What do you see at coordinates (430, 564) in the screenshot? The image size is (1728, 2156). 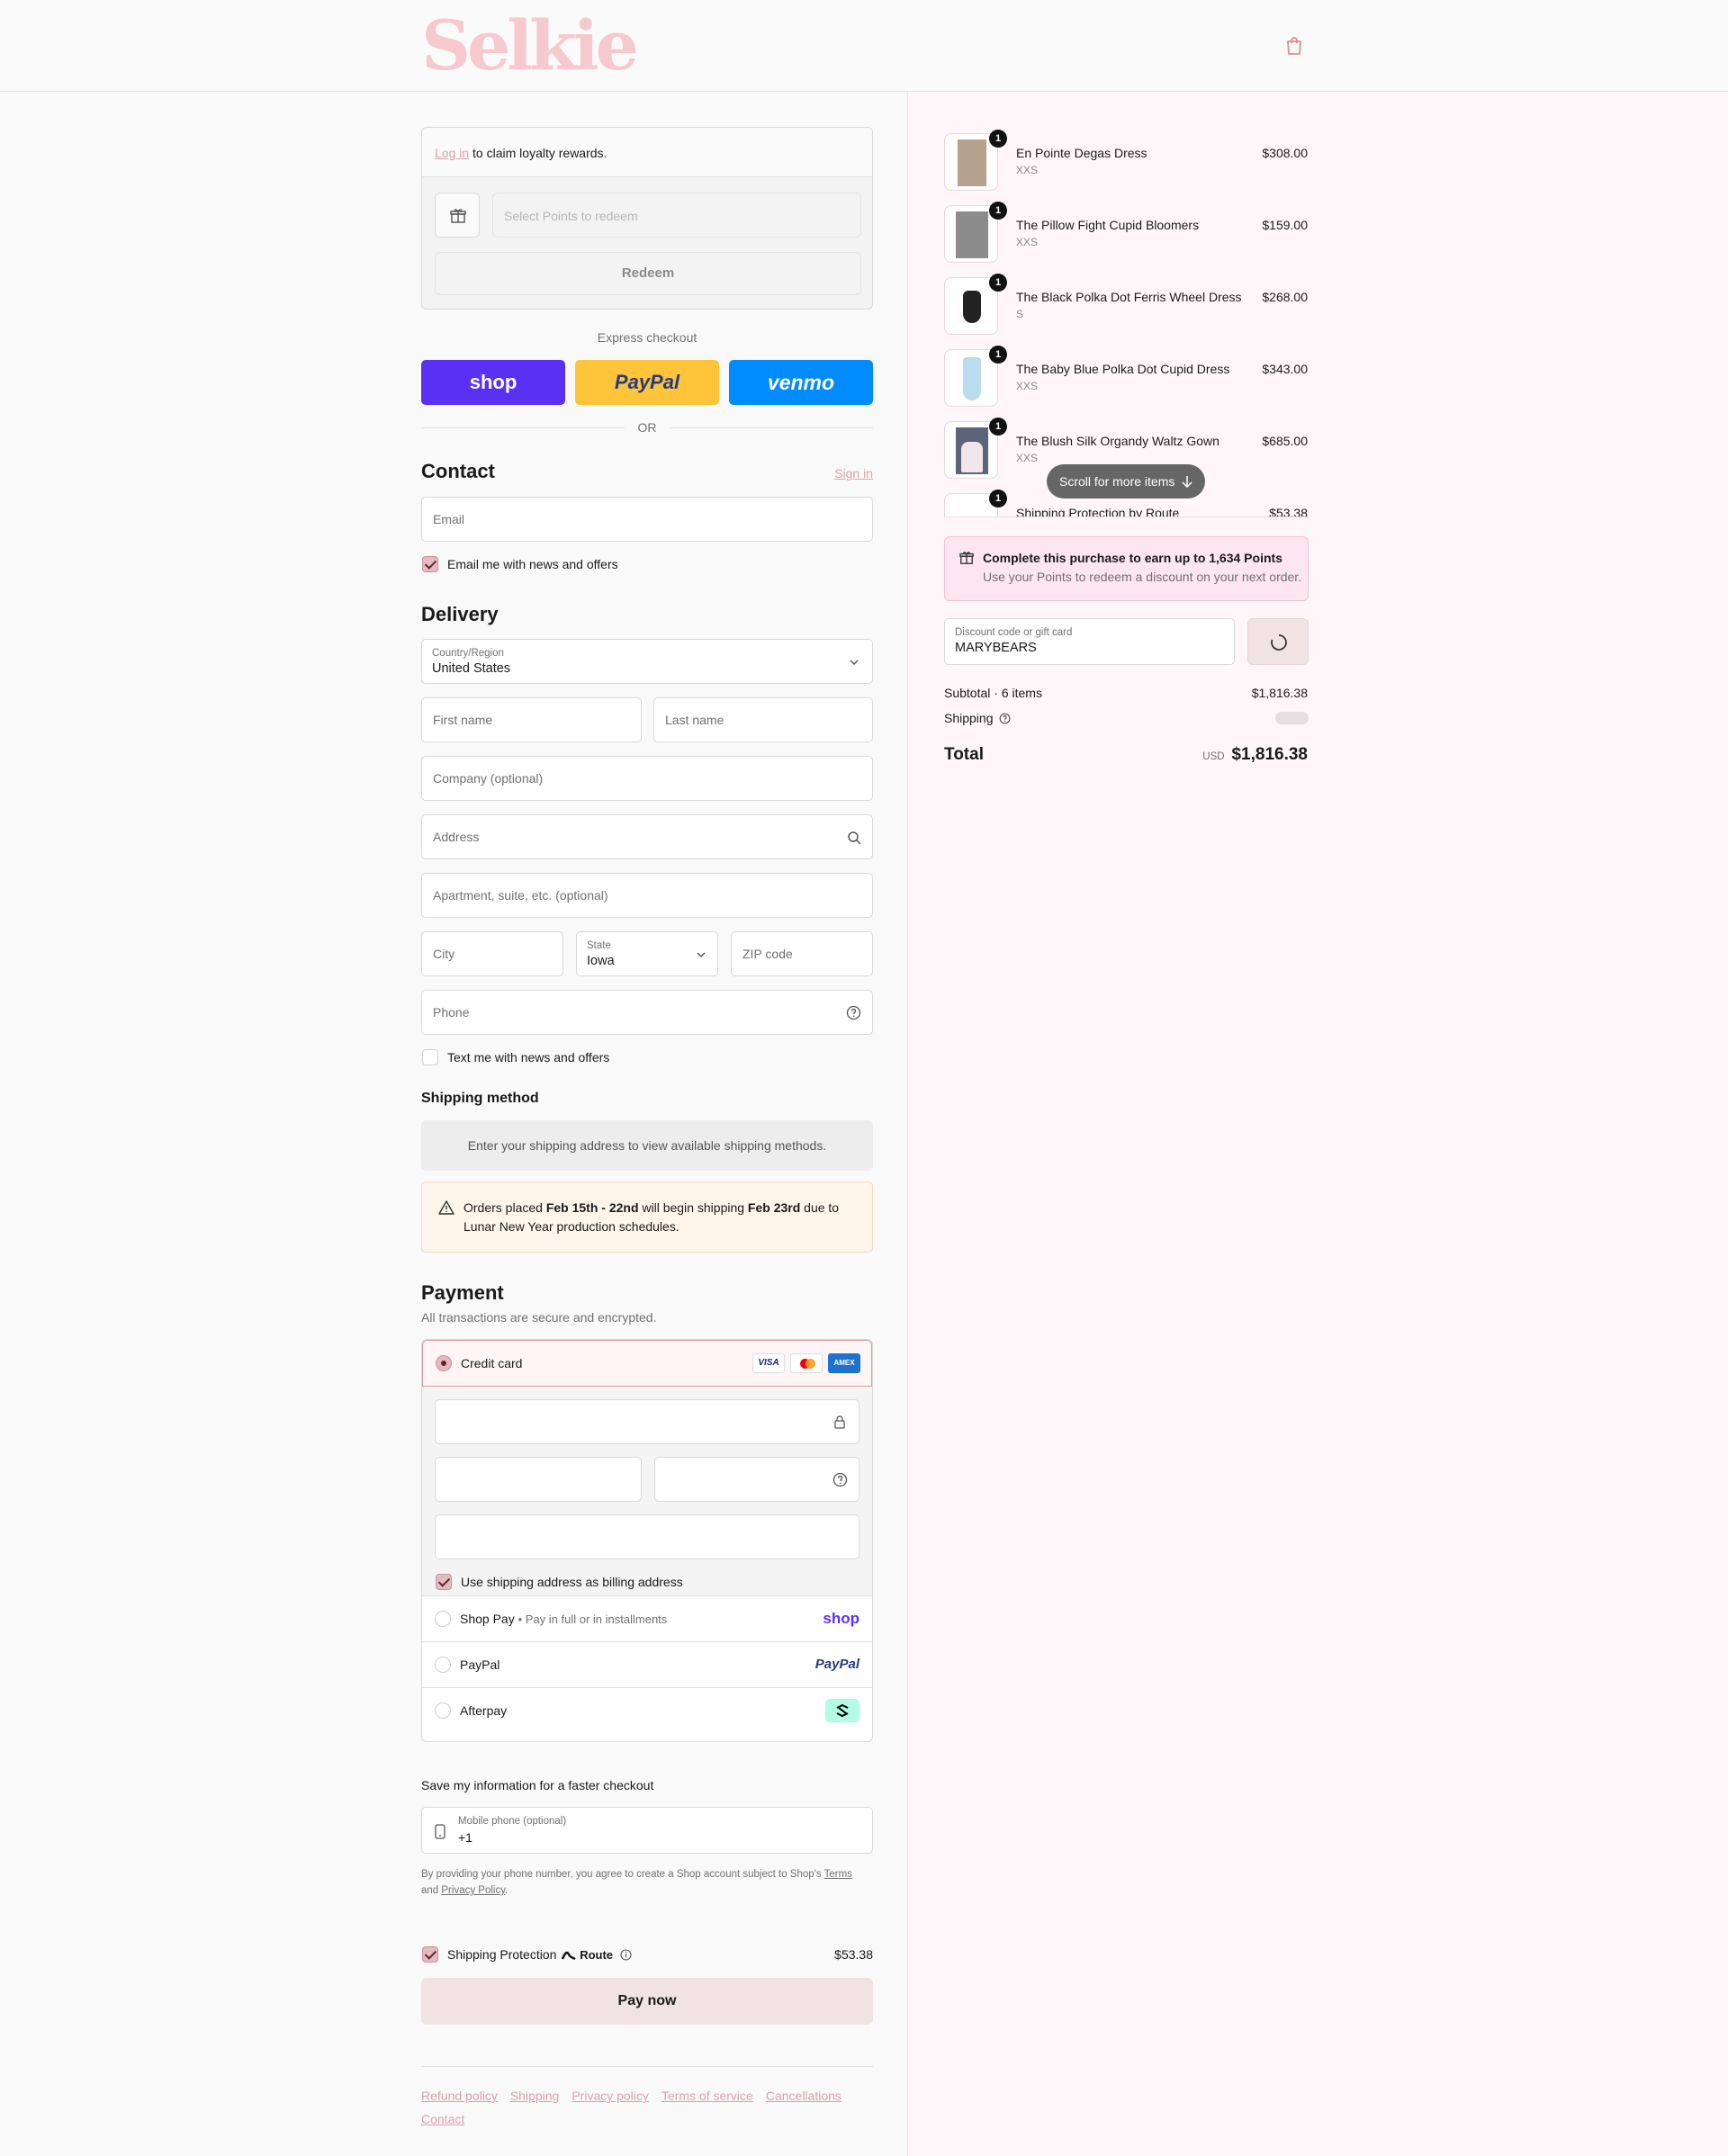 I see `email-news-checkbox` at bounding box center [430, 564].